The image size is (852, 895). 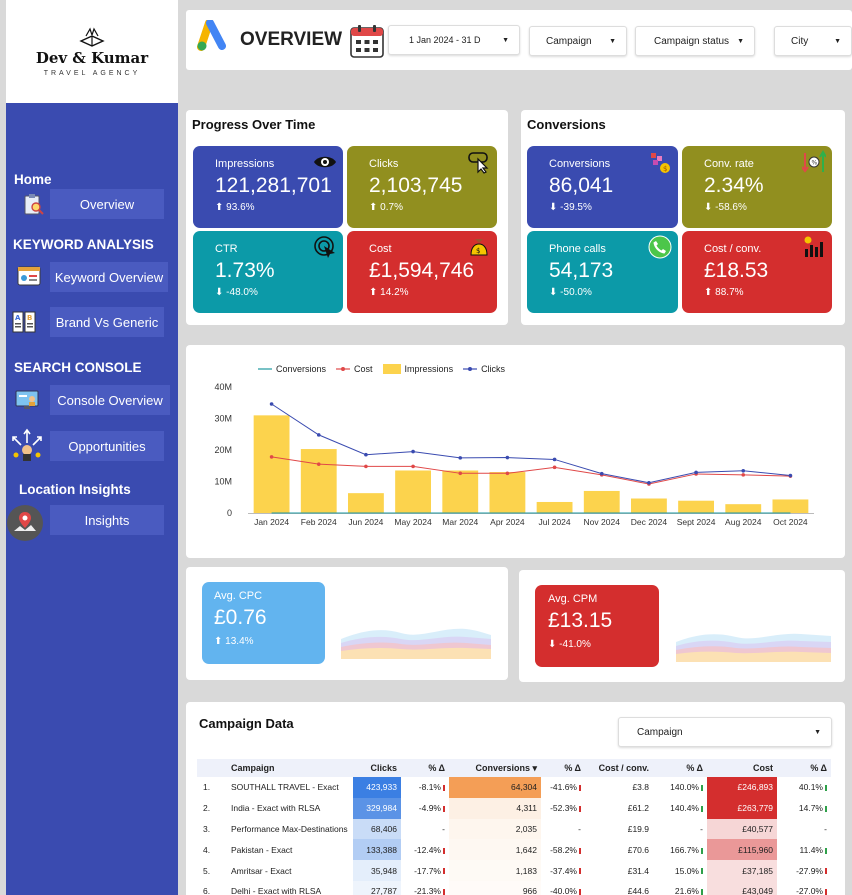 I want to click on conversions-delta: -41.6%, so click(x=563, y=787).